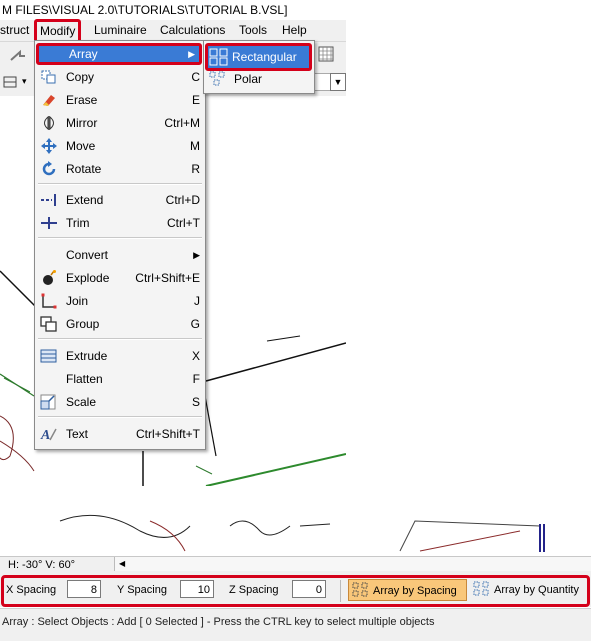  What do you see at coordinates (197, 589) in the screenshot?
I see `y-spacing-input: 10` at bounding box center [197, 589].